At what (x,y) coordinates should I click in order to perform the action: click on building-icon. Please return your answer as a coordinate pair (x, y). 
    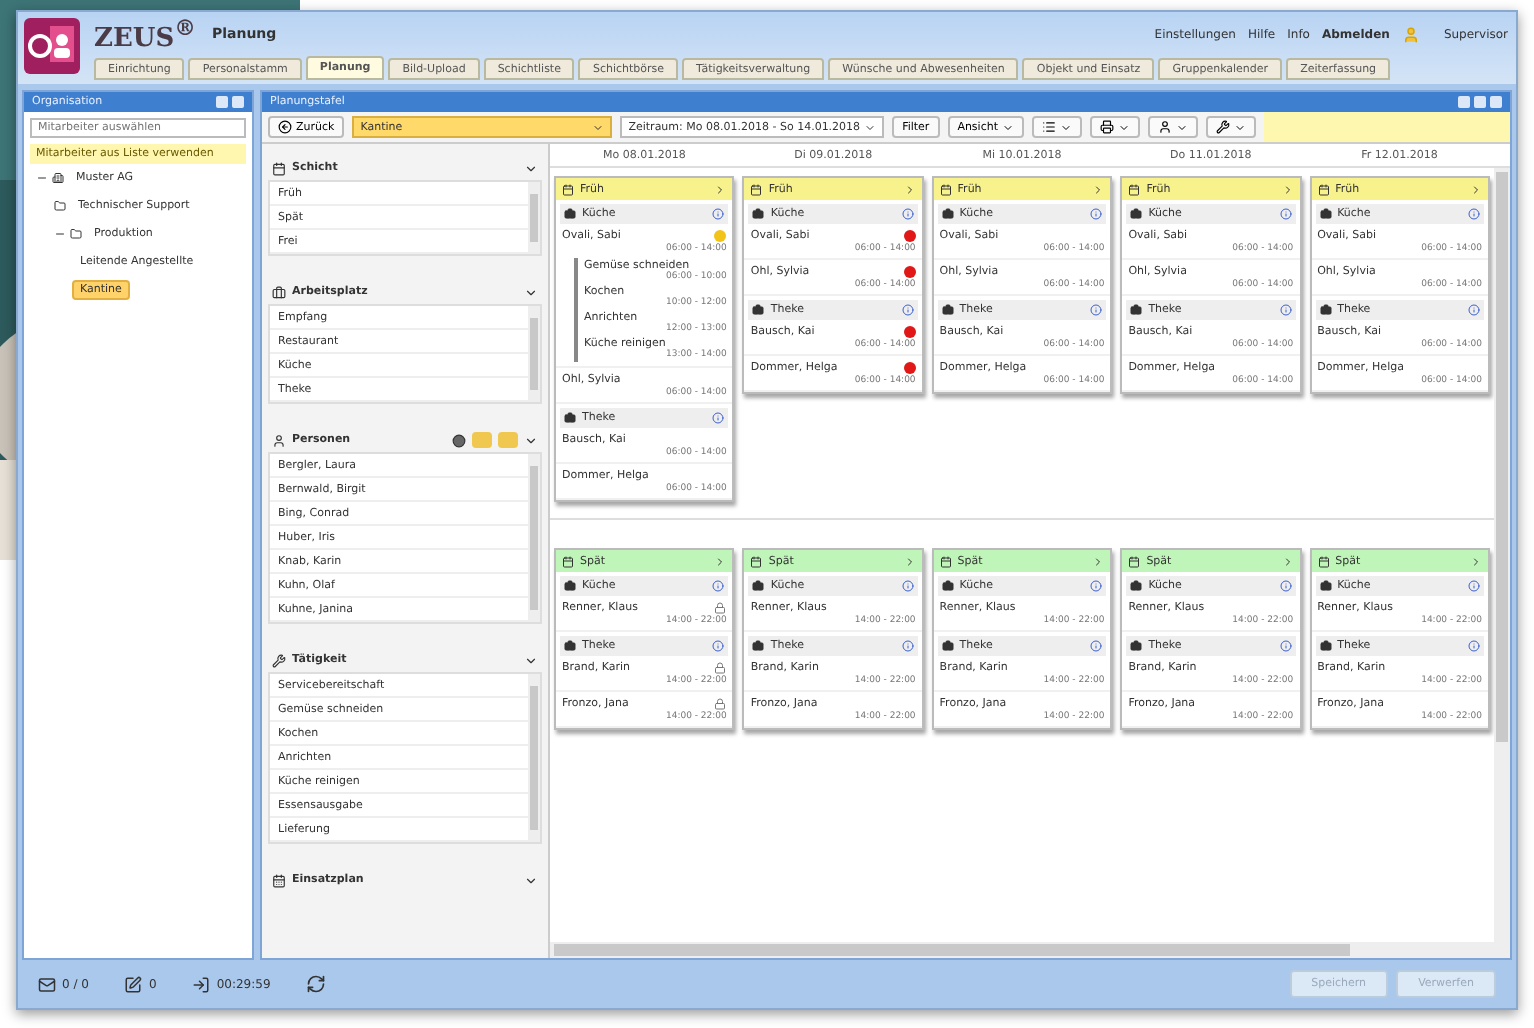
    Looking at the image, I should click on (58, 178).